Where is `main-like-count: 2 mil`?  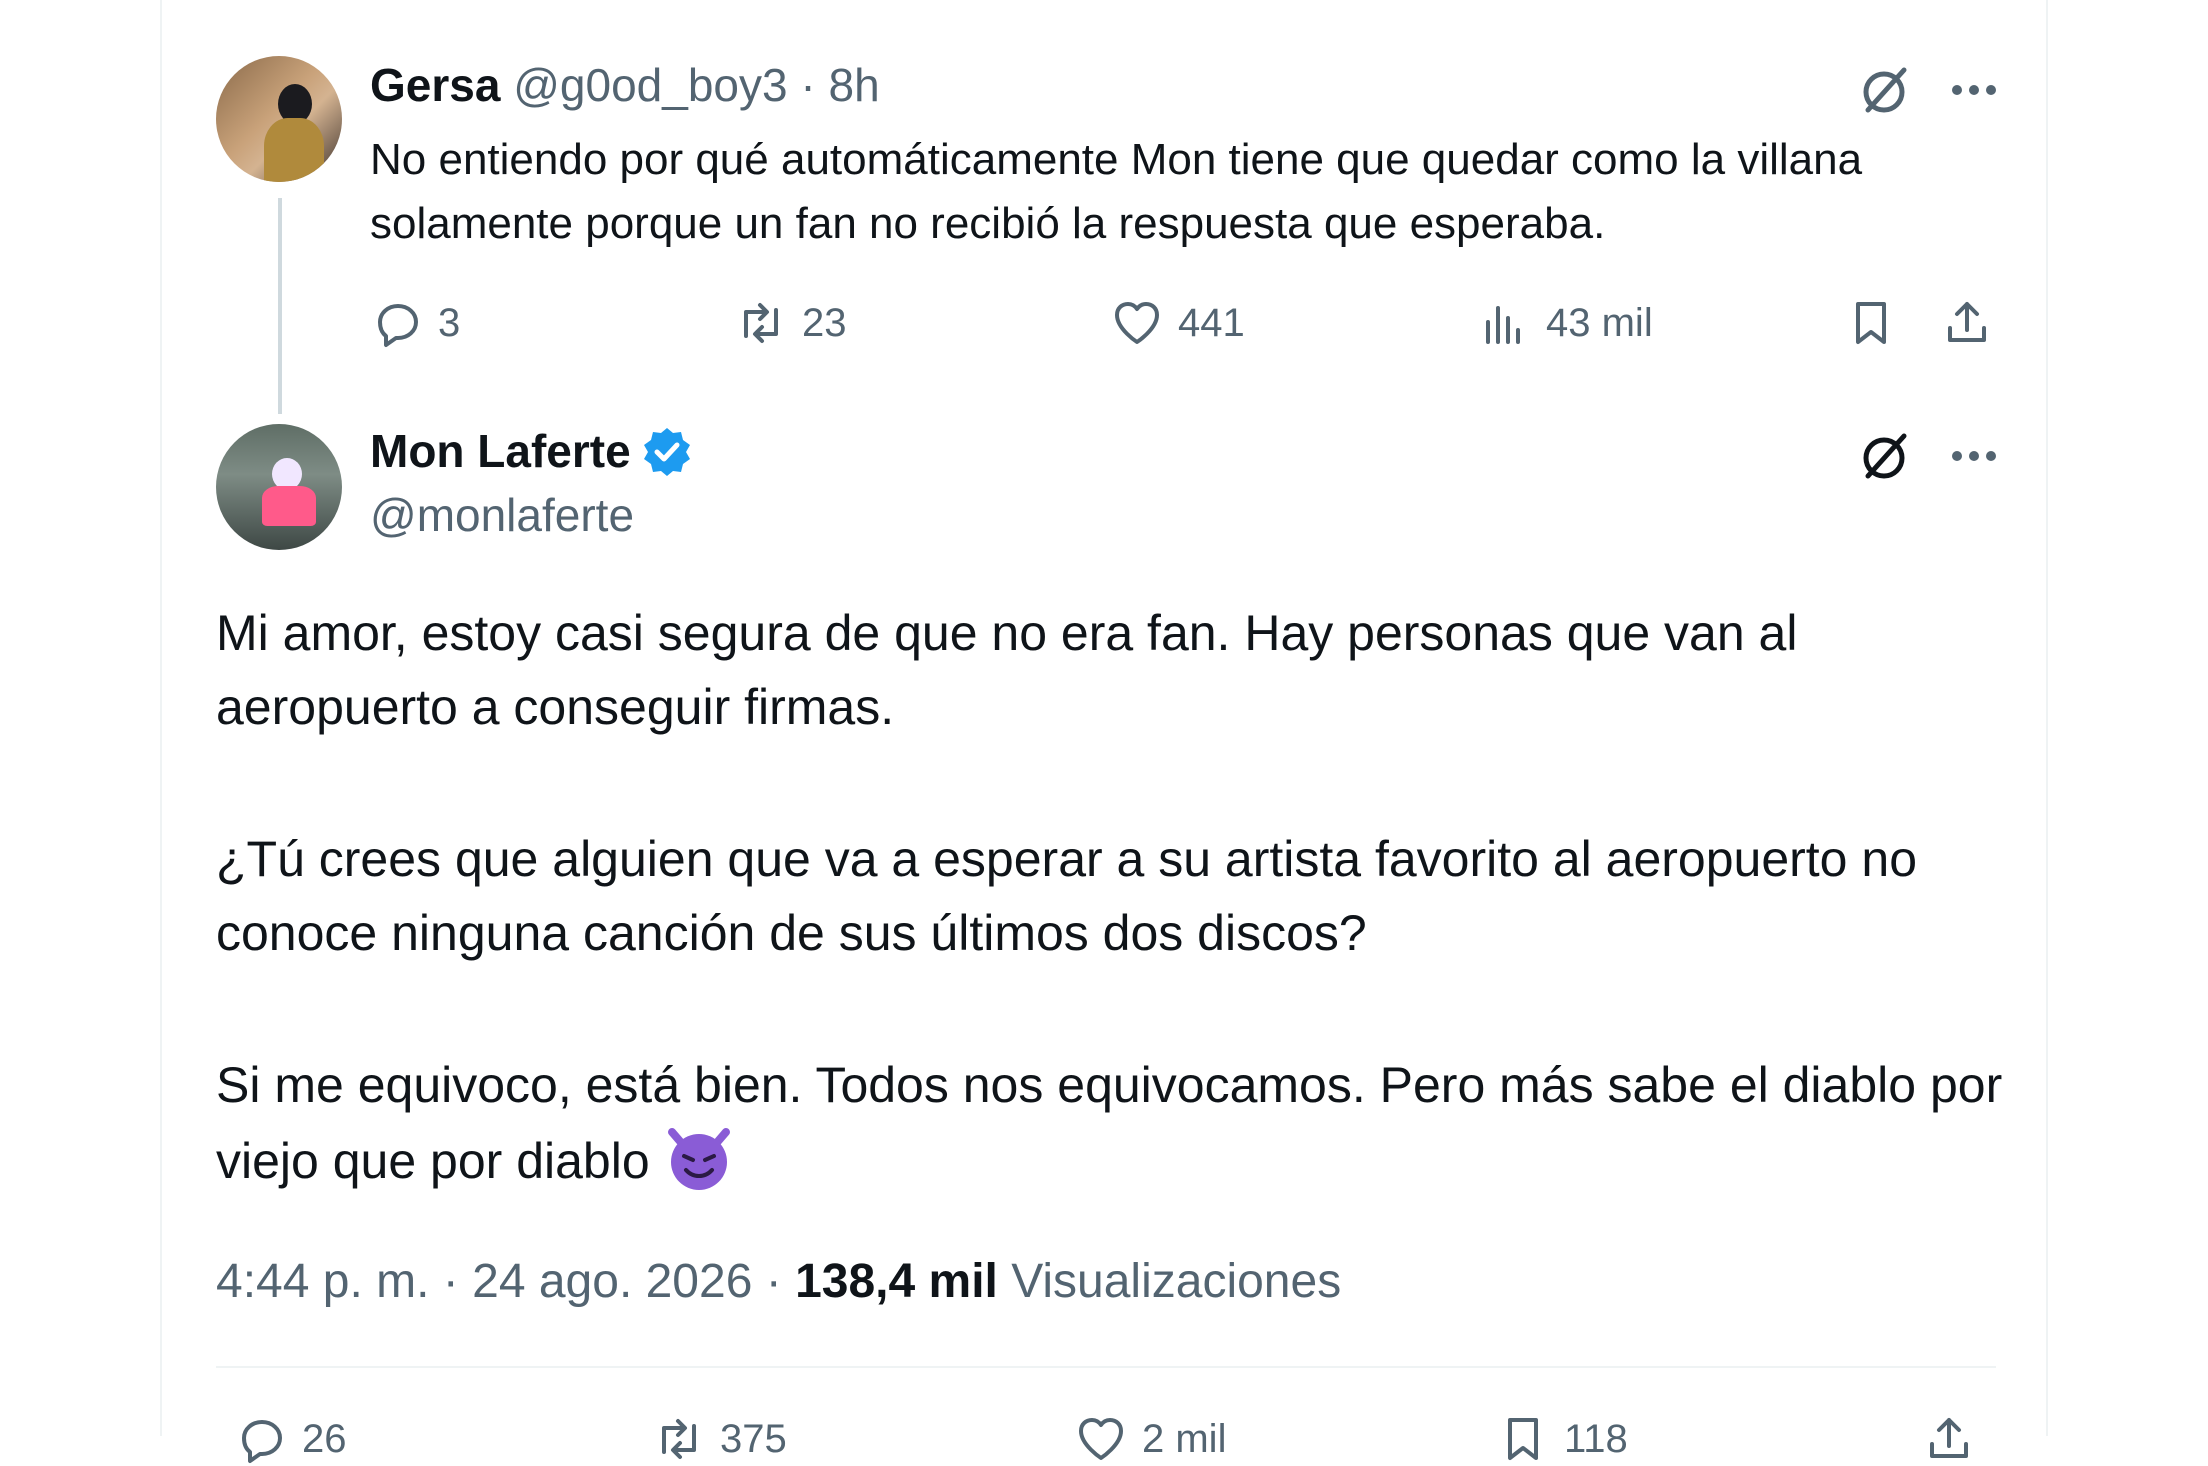
main-like-count: 2 mil is located at coordinates (1184, 1438).